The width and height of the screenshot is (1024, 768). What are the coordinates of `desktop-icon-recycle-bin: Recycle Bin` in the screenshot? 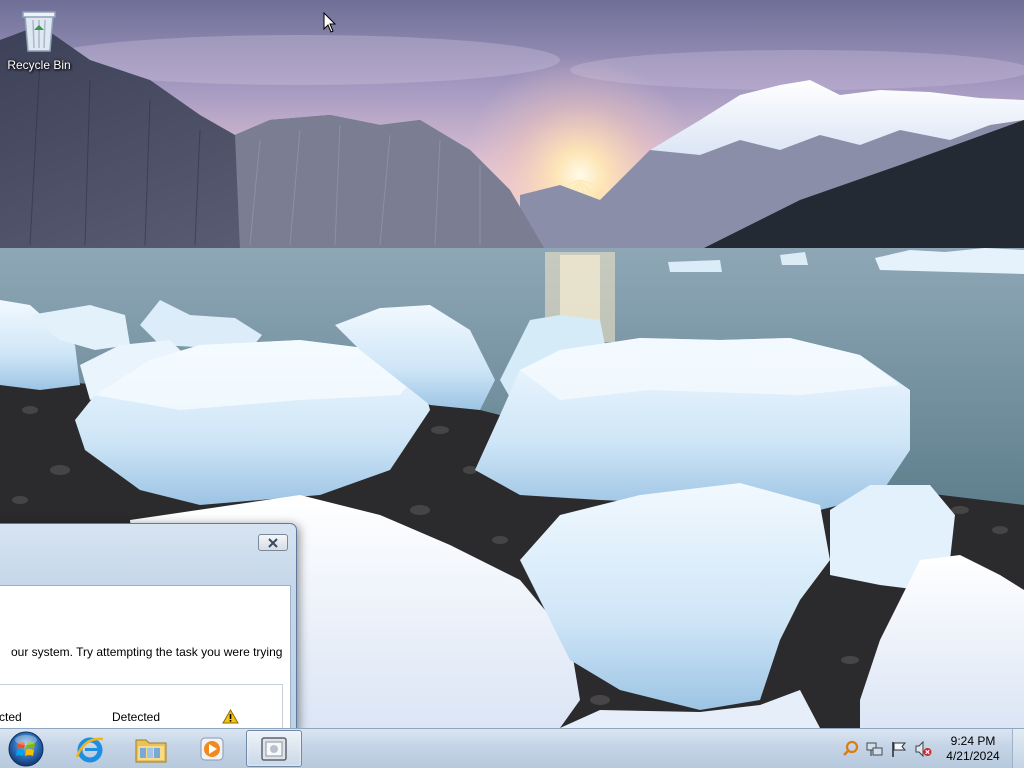 It's located at (39, 41).